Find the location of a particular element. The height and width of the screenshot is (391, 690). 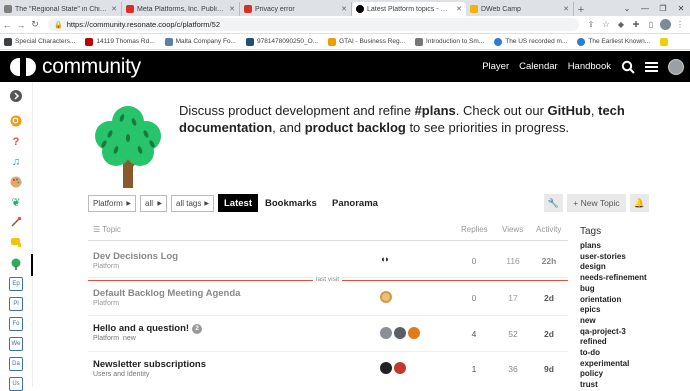

sidebar-item-tag: Da is located at coordinates (16, 364).